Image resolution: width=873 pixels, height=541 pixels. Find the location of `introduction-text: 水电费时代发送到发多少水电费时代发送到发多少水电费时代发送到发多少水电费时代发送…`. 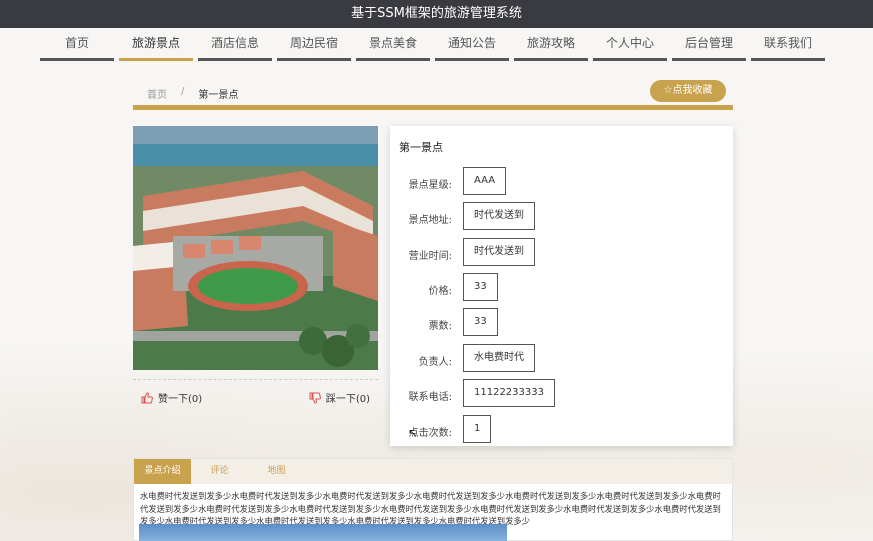

introduction-text: 水电费时代发送到发多少水电费时代发送到发多少水电费时代发送到发多少水电费时代发送… is located at coordinates (430, 508).